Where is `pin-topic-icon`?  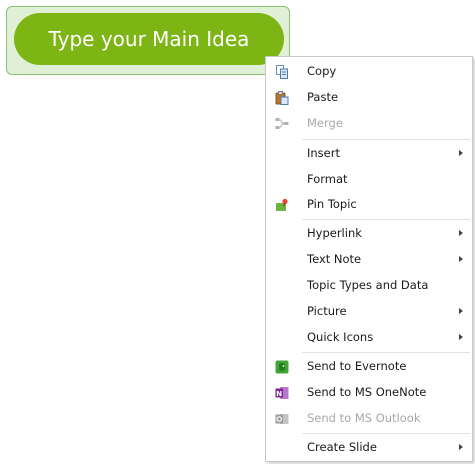 pin-topic-icon is located at coordinates (282, 205).